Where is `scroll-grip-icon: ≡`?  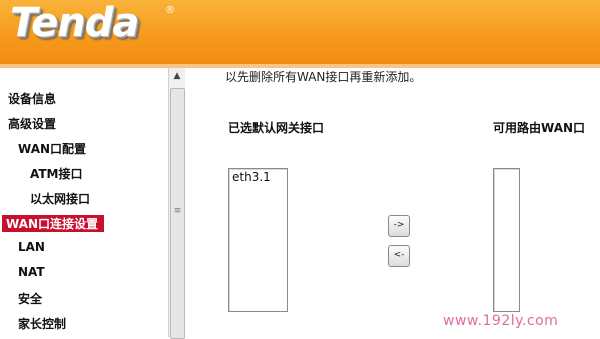 scroll-grip-icon: ≡ is located at coordinates (177, 211).